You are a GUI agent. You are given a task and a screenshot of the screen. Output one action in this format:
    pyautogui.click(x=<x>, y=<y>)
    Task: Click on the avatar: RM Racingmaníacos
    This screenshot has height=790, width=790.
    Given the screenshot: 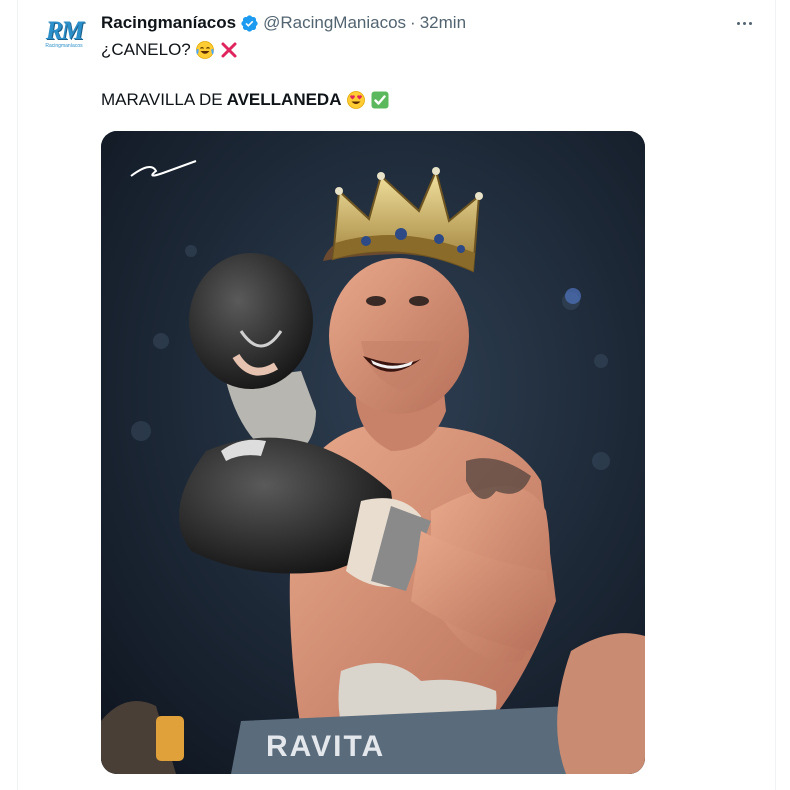 What is the action you would take?
    pyautogui.click(x=64, y=34)
    